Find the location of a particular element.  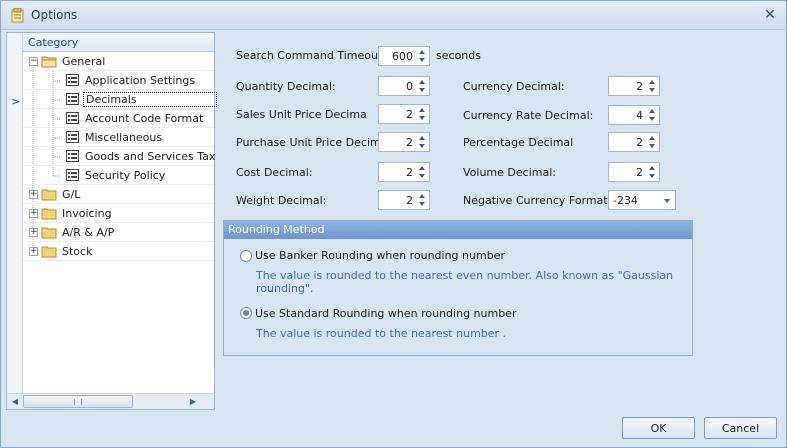

sales-unit-price-decimal-stepper: 2 is located at coordinates (404, 114).